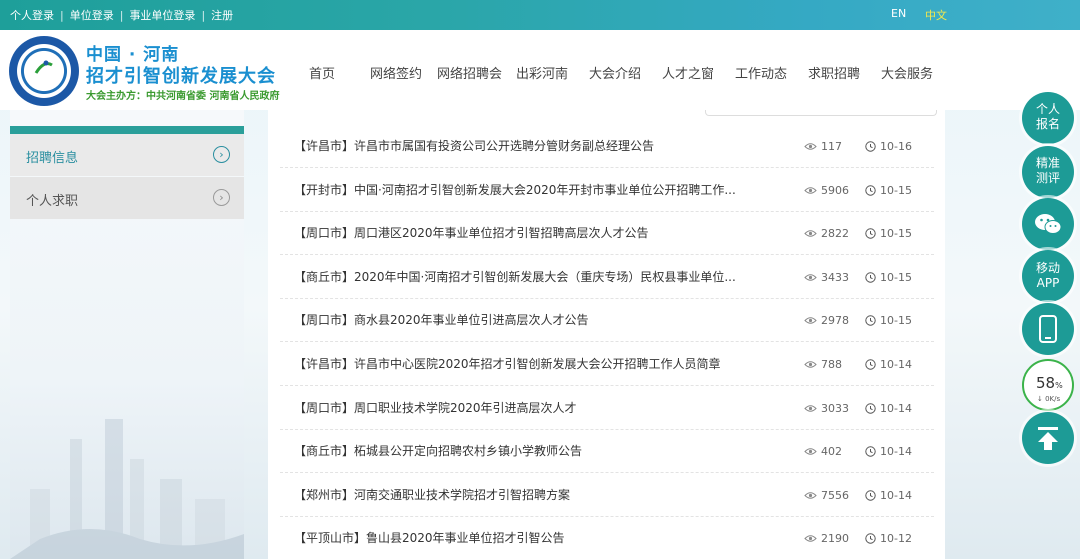 The height and width of the screenshot is (559, 1080). I want to click on button-label: 个人, so click(1047, 109).